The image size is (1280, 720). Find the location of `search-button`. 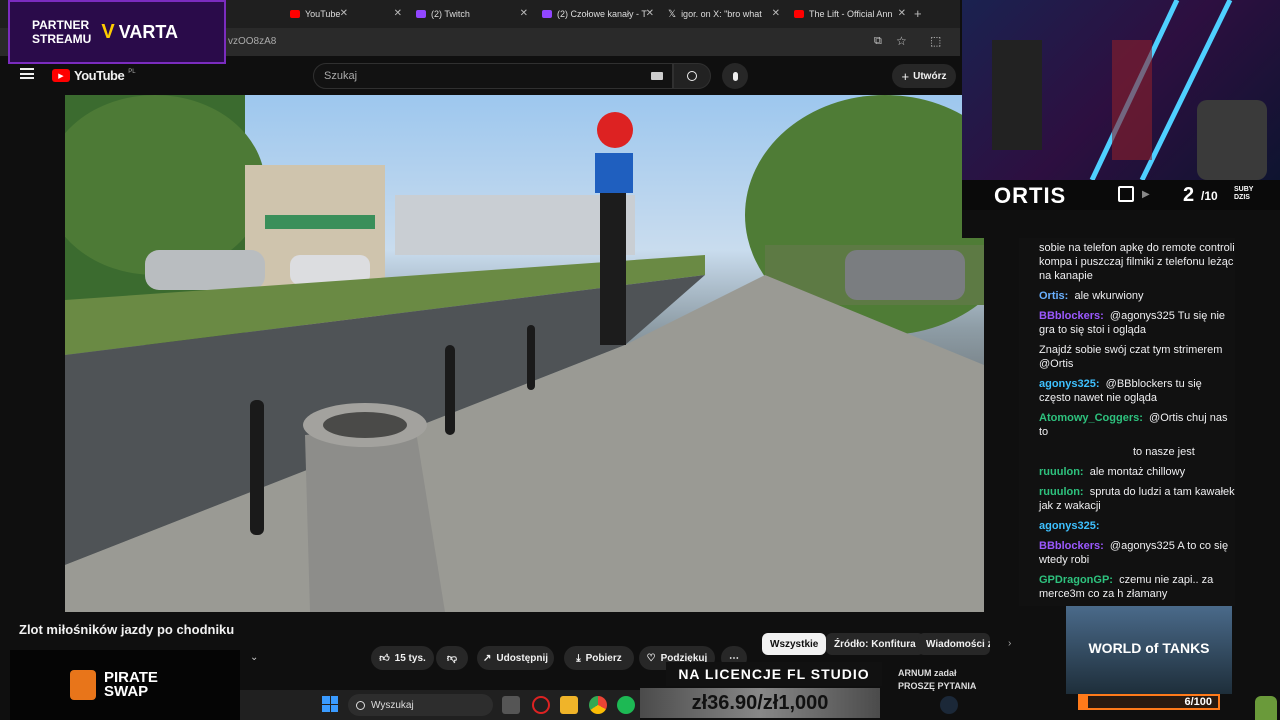

search-button is located at coordinates (692, 76).